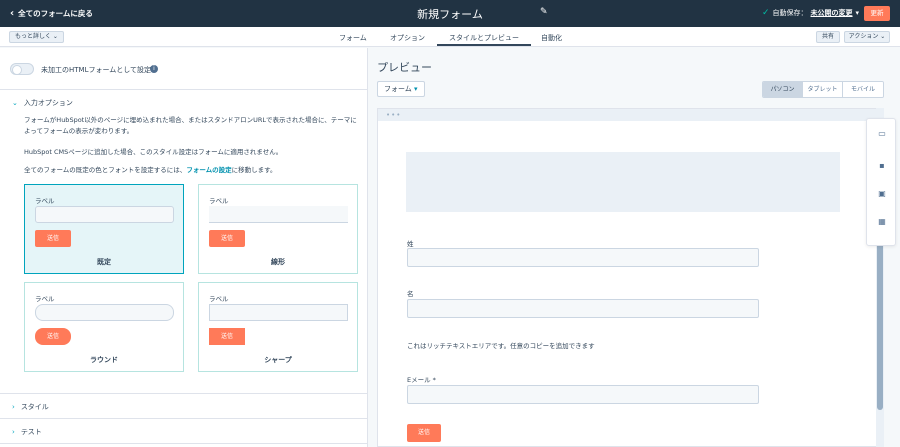  Describe the element at coordinates (867, 37) in the screenshot. I see `actions-button: アクション ⌄` at that location.